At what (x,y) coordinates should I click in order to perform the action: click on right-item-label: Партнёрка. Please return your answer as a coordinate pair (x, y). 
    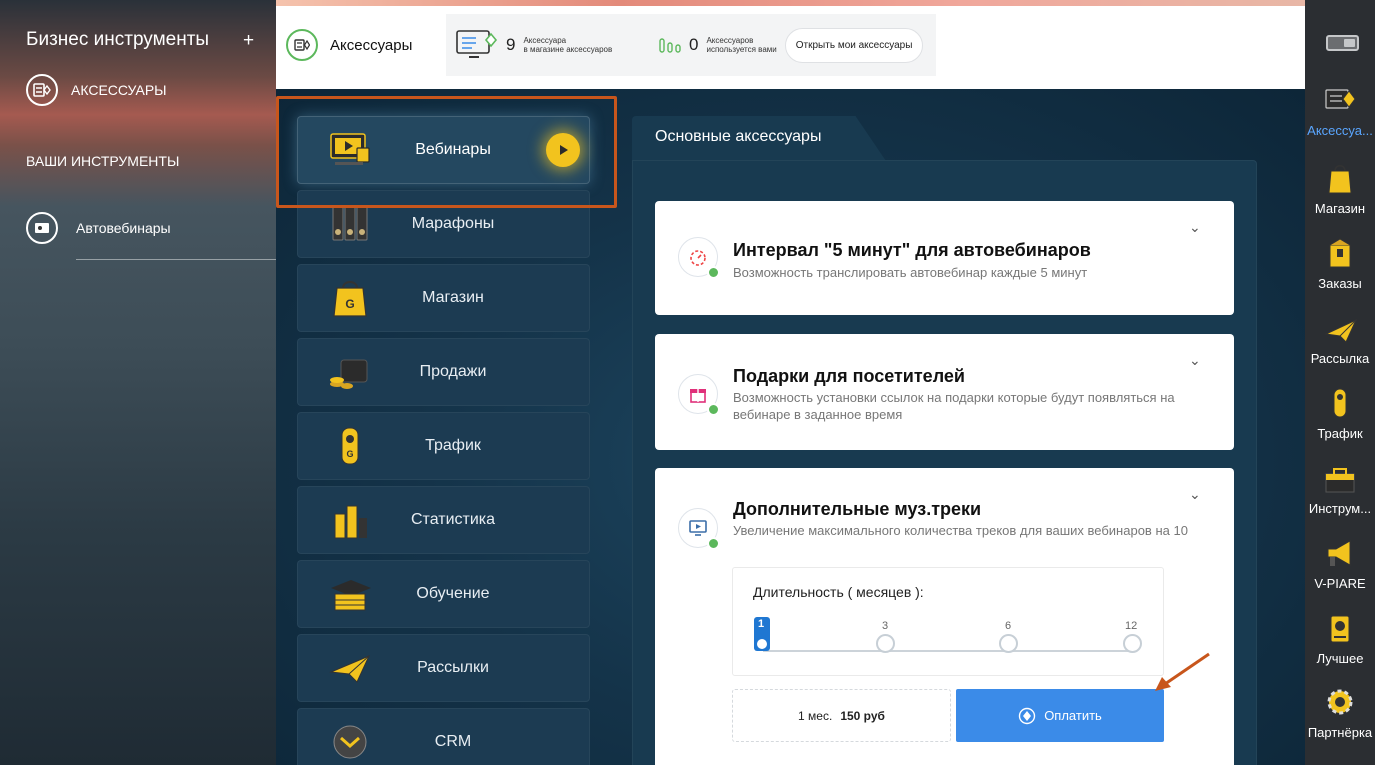
    Looking at the image, I should click on (1340, 732).